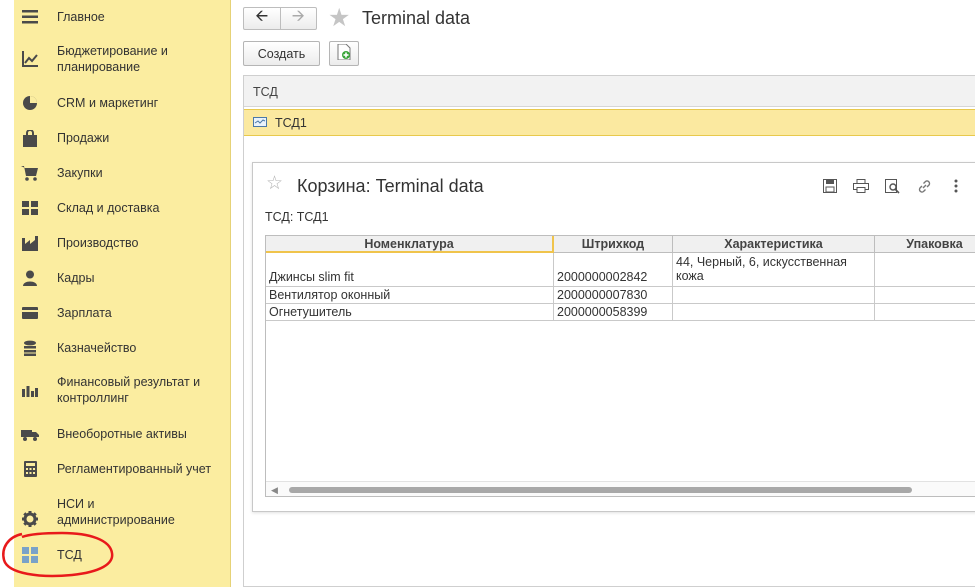 The image size is (975, 587). I want to click on column-header-package: Упаковка, so click(925, 244).